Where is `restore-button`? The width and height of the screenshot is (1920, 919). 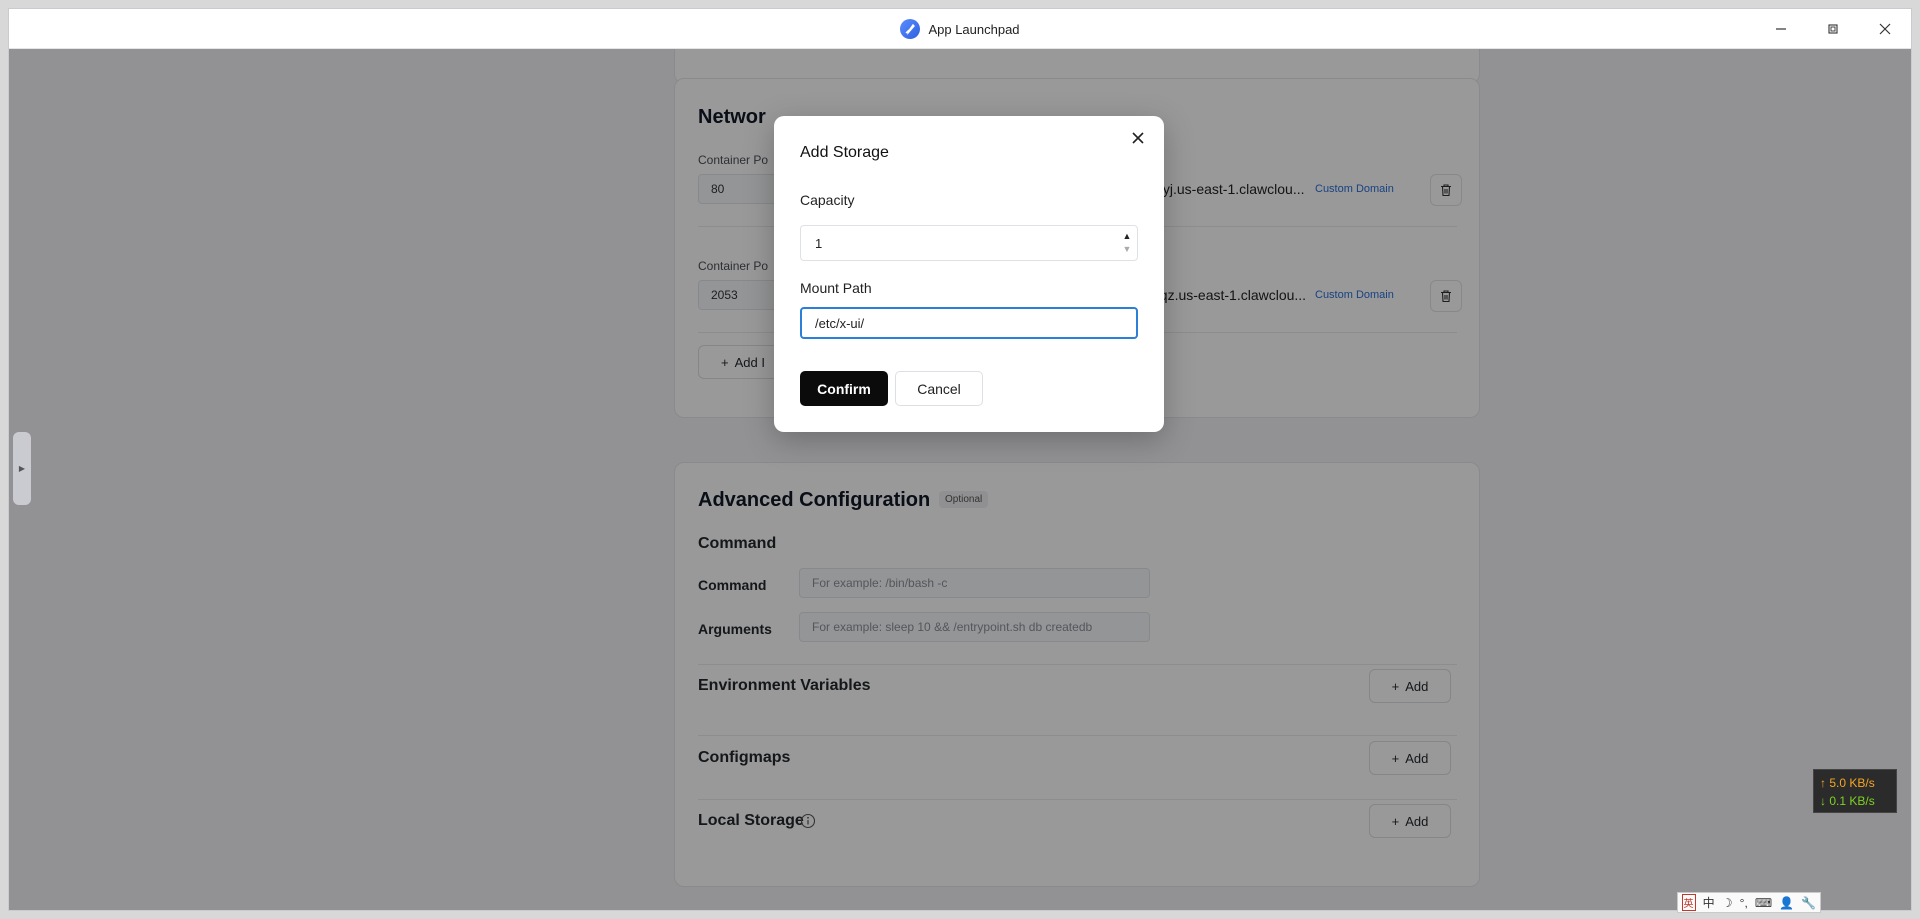 restore-button is located at coordinates (1833, 29).